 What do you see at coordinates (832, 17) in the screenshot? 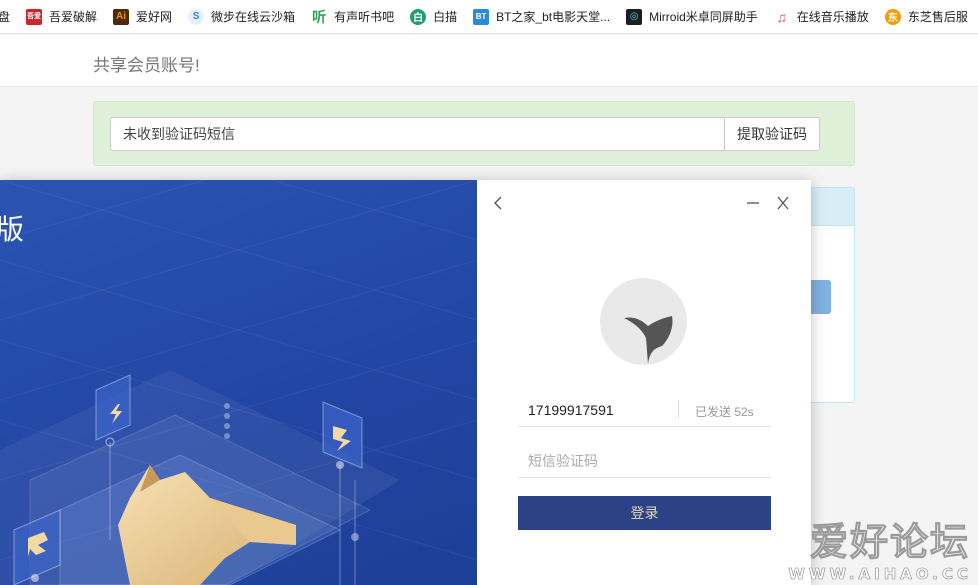
I see `bookmark-label: 在线音乐播放` at bounding box center [832, 17].